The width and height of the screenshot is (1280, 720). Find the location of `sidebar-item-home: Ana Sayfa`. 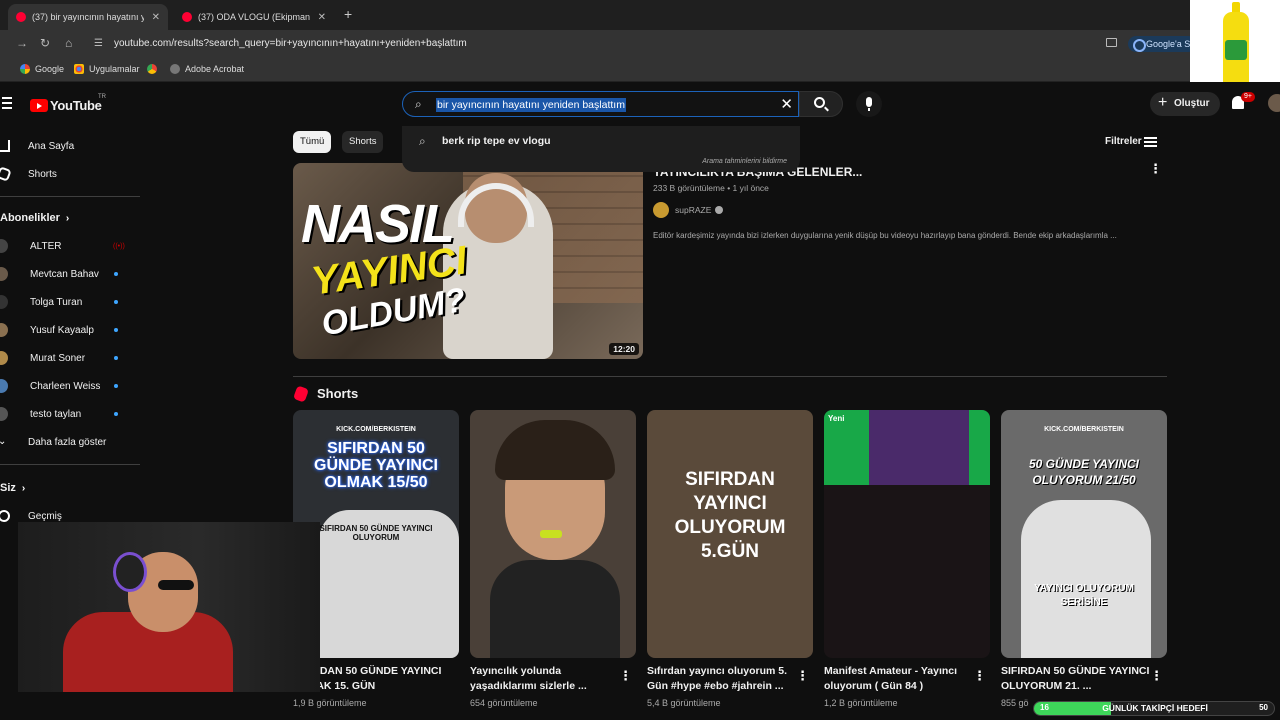

sidebar-item-home: Ana Sayfa is located at coordinates (70, 146).